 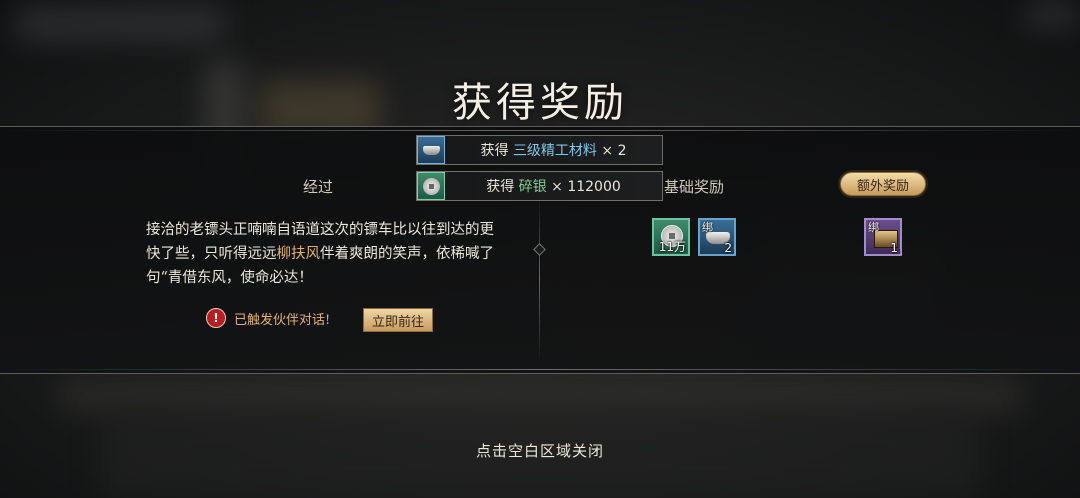 I want to click on page-title: 获得奖励, so click(x=540, y=103).